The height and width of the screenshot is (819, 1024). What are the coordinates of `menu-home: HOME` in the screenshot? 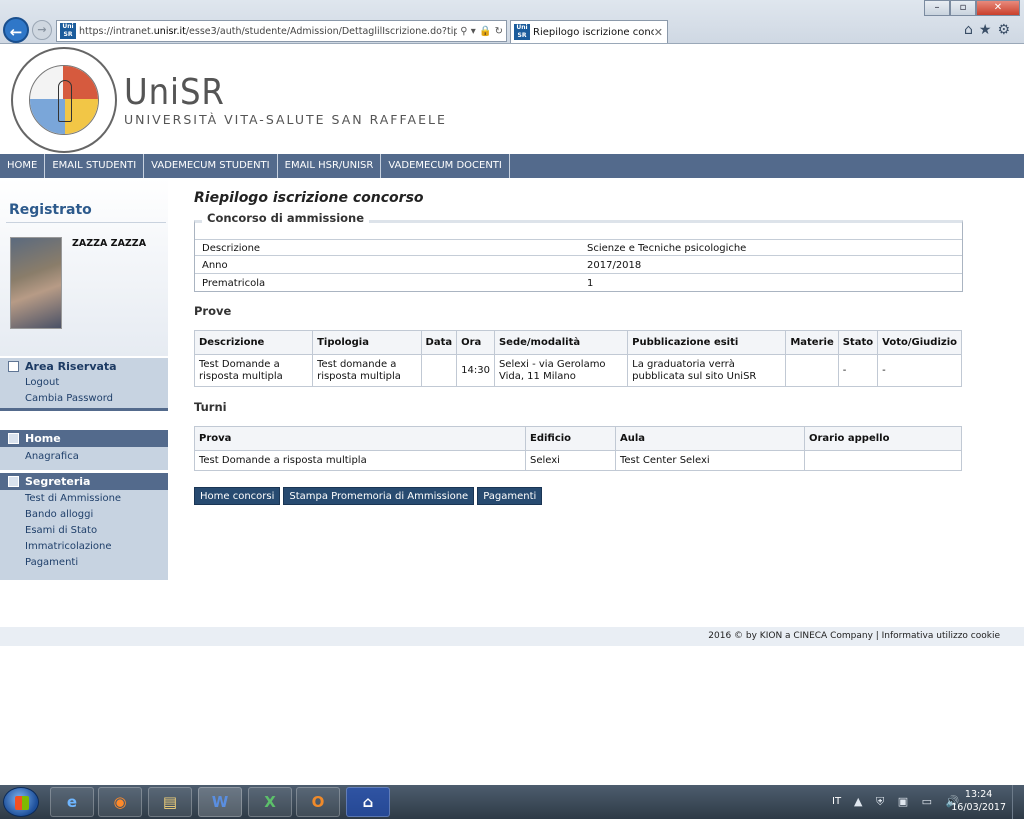 It's located at (23, 166).